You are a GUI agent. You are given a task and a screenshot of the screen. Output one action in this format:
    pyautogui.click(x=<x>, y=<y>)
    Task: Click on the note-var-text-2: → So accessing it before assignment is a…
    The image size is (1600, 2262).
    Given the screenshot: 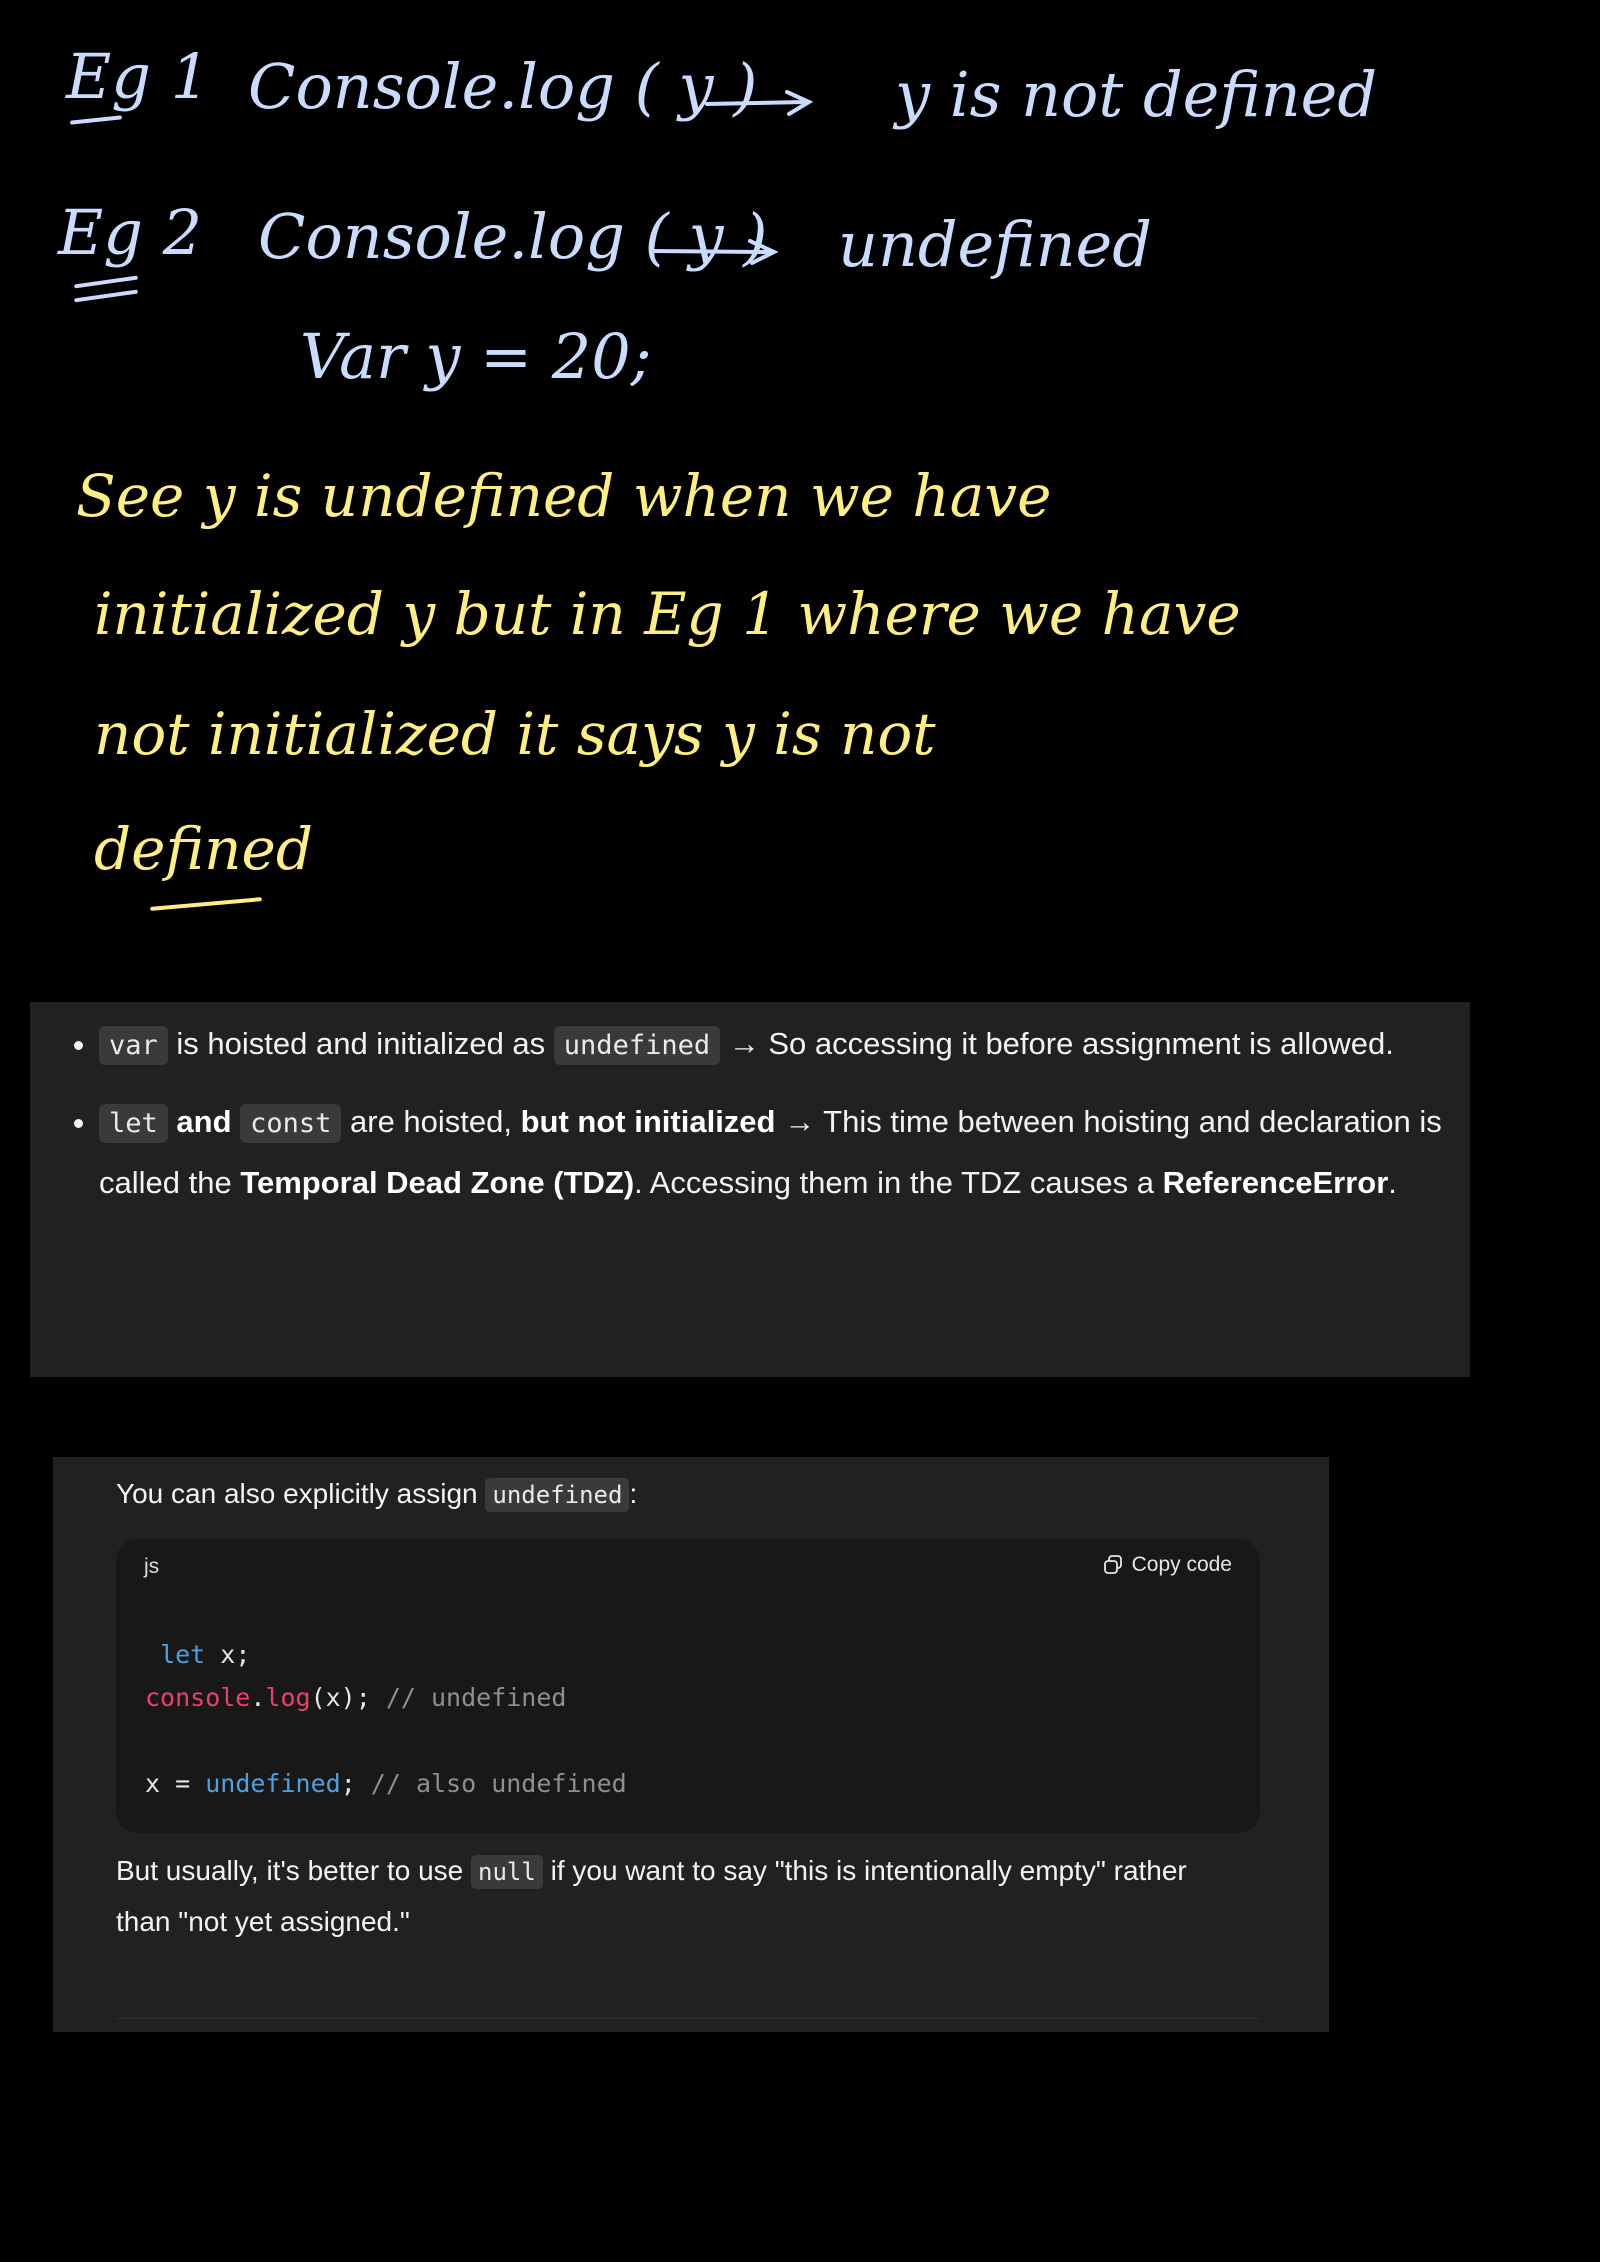 What is the action you would take?
    pyautogui.click(x=1057, y=1043)
    